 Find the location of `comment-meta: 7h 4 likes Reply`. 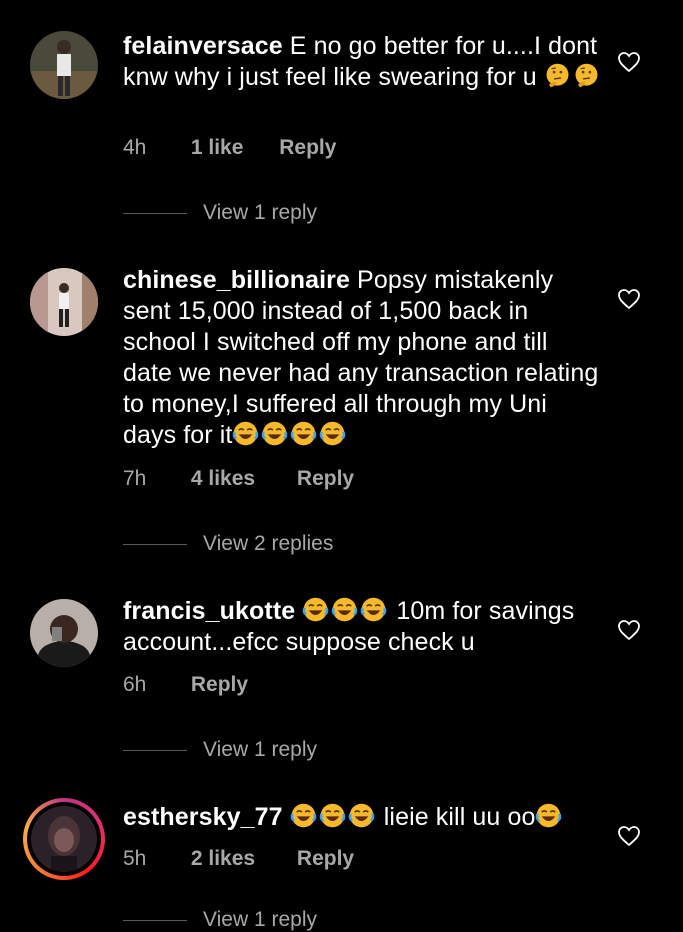

comment-meta: 7h 4 likes Reply is located at coordinates (238, 479).